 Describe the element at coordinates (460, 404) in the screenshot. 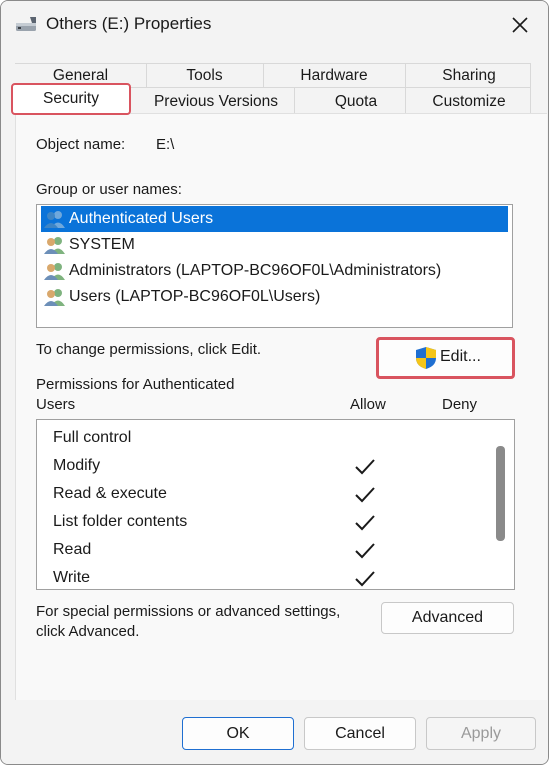

I see `deny-column-header: Deny` at that location.